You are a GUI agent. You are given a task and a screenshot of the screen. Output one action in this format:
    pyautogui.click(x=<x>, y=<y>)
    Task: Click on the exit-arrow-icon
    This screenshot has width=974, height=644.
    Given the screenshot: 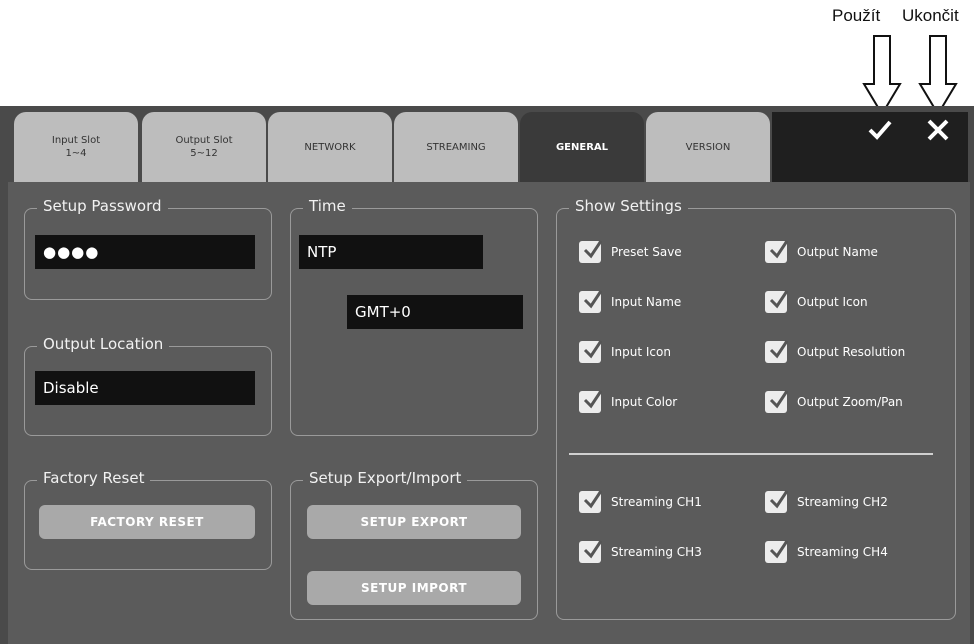 What is the action you would take?
    pyautogui.click(x=938, y=75)
    